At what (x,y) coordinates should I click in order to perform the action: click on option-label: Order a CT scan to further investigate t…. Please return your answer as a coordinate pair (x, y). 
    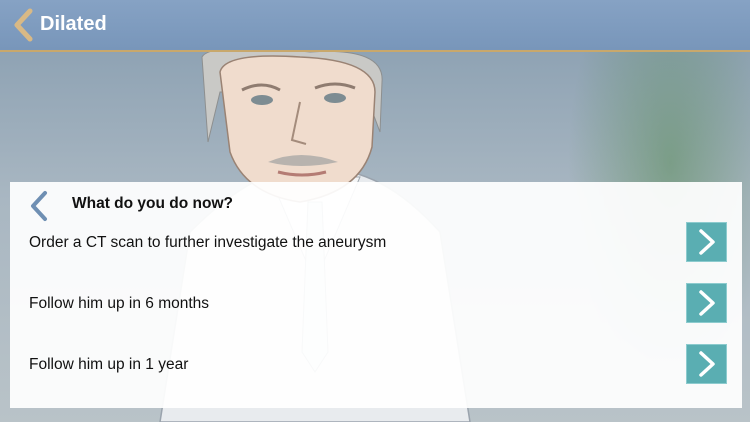
    Looking at the image, I should click on (208, 242).